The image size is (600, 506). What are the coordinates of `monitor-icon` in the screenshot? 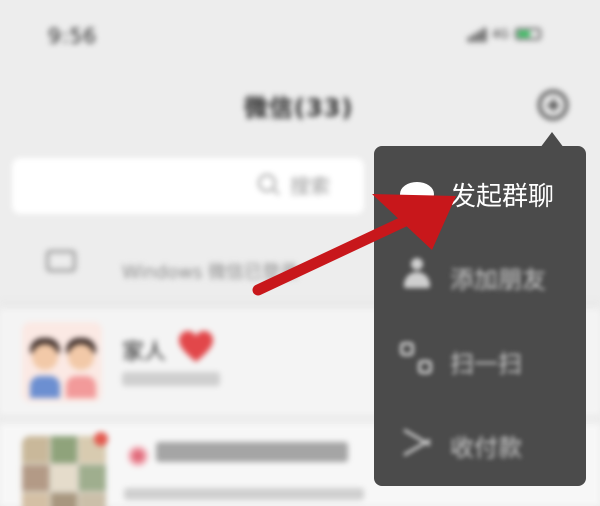 It's located at (61, 261).